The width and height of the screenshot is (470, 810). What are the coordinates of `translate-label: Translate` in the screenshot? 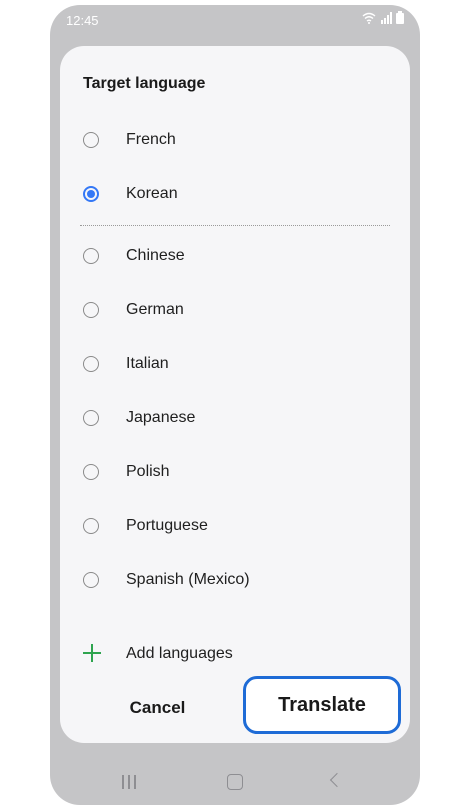 It's located at (322, 704).